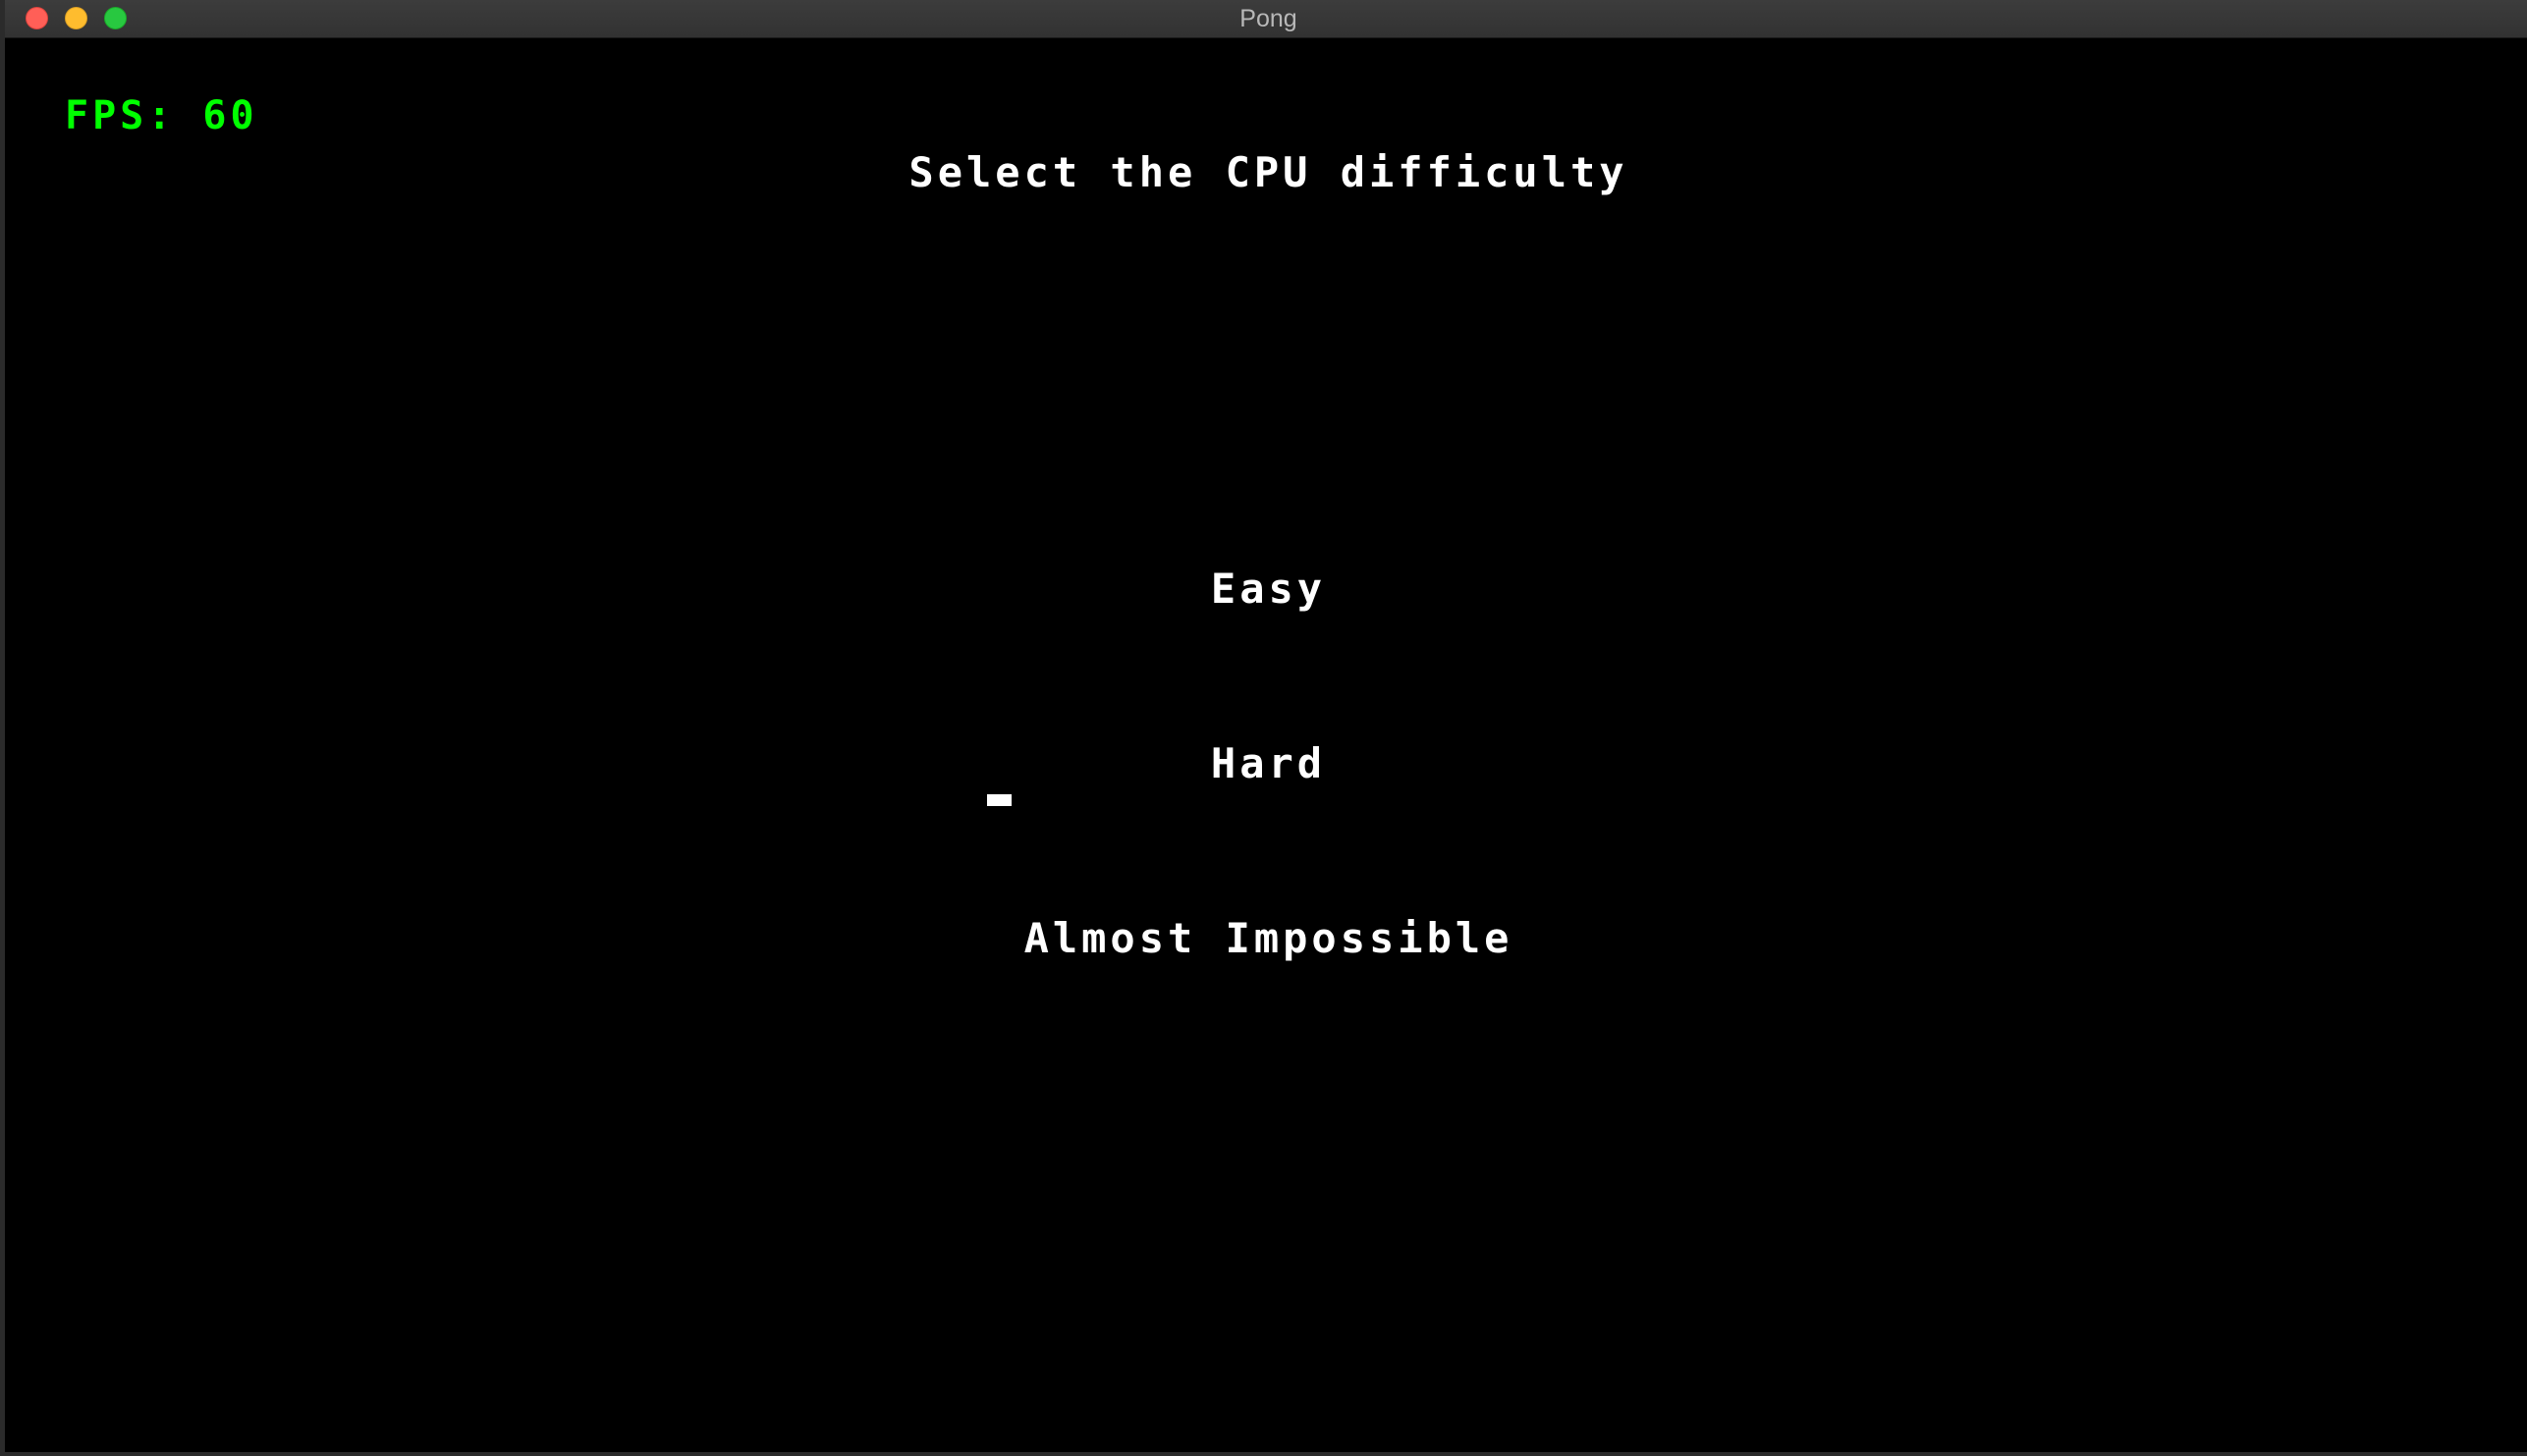 This screenshot has height=1456, width=2527. I want to click on option-easy: Easy, so click(1269, 589).